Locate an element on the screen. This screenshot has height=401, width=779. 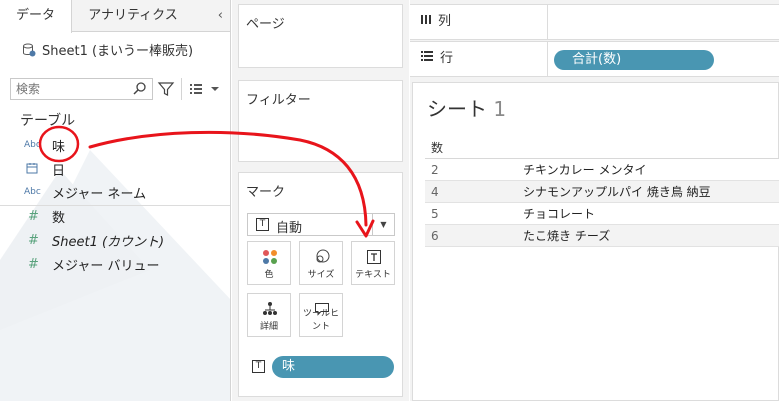
table-row: 4 シナモンアップルパイ 焼き鳥 納豆 is located at coordinates (602, 192).